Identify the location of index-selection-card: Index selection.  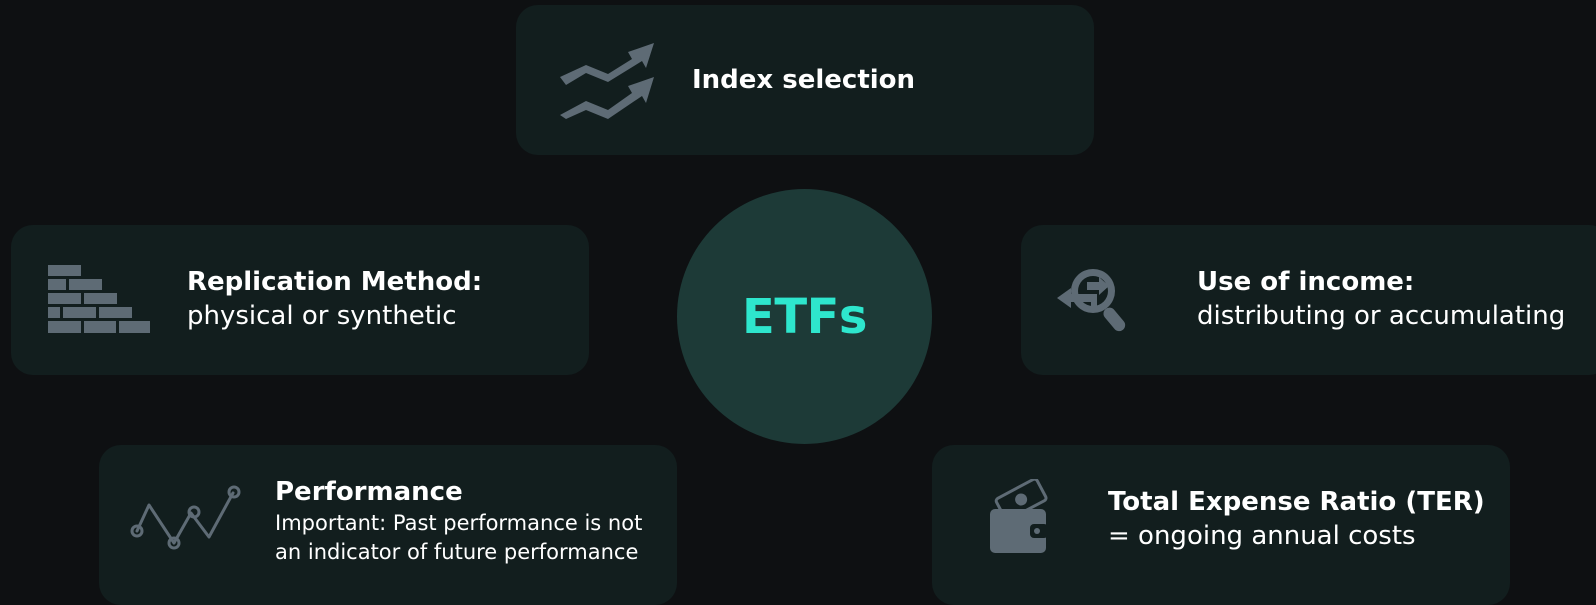
(805, 80).